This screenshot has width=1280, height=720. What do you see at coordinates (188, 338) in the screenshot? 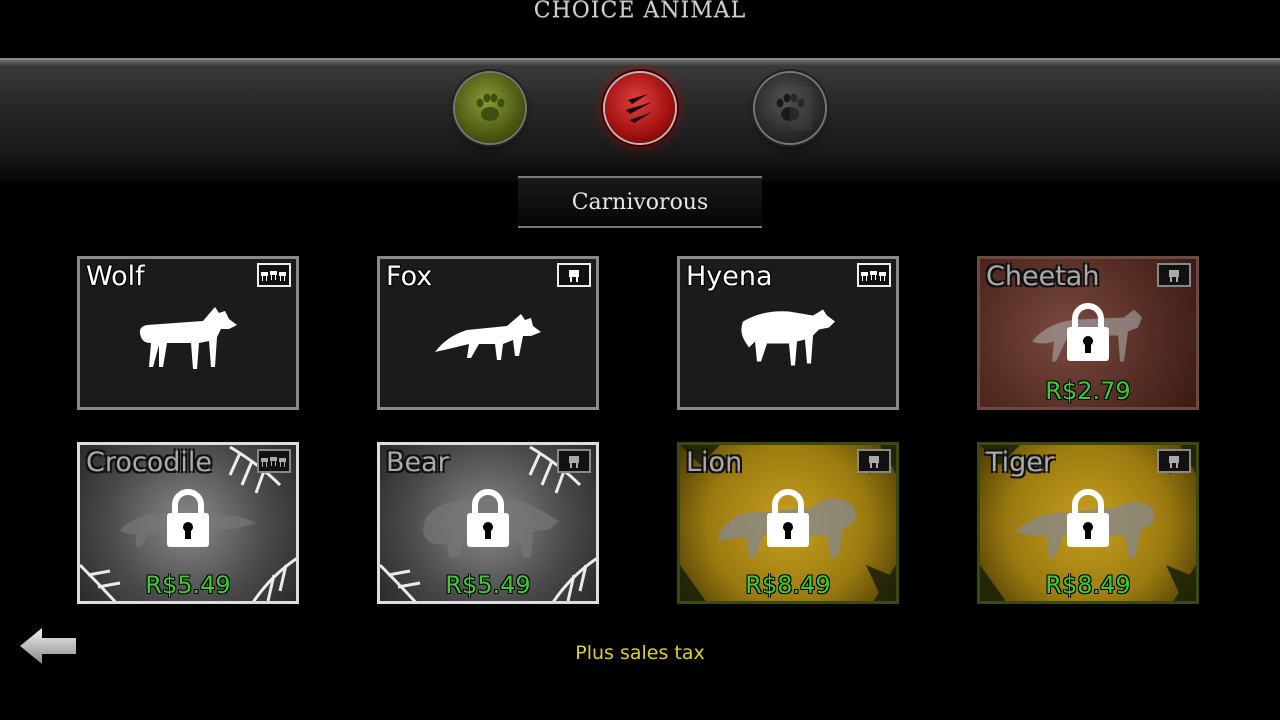
I see `wolf-silhouette-icon` at bounding box center [188, 338].